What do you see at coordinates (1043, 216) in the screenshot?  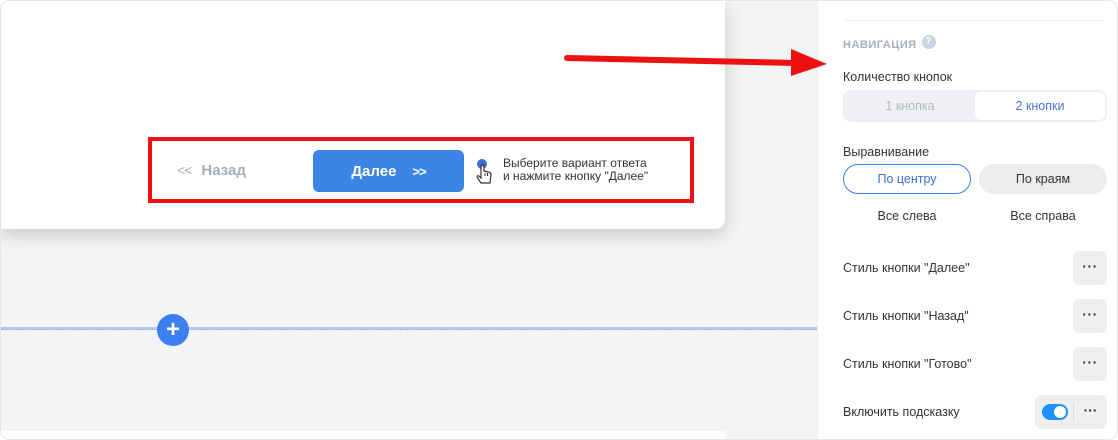 I see `align-right-option: Все справа` at bounding box center [1043, 216].